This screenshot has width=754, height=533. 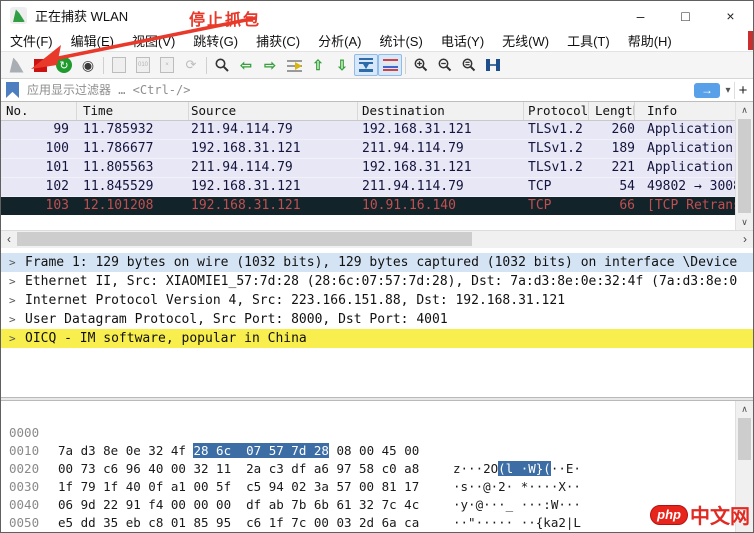 What do you see at coordinates (9, 239) in the screenshot?
I see `scroll-left-icon: ‹` at bounding box center [9, 239].